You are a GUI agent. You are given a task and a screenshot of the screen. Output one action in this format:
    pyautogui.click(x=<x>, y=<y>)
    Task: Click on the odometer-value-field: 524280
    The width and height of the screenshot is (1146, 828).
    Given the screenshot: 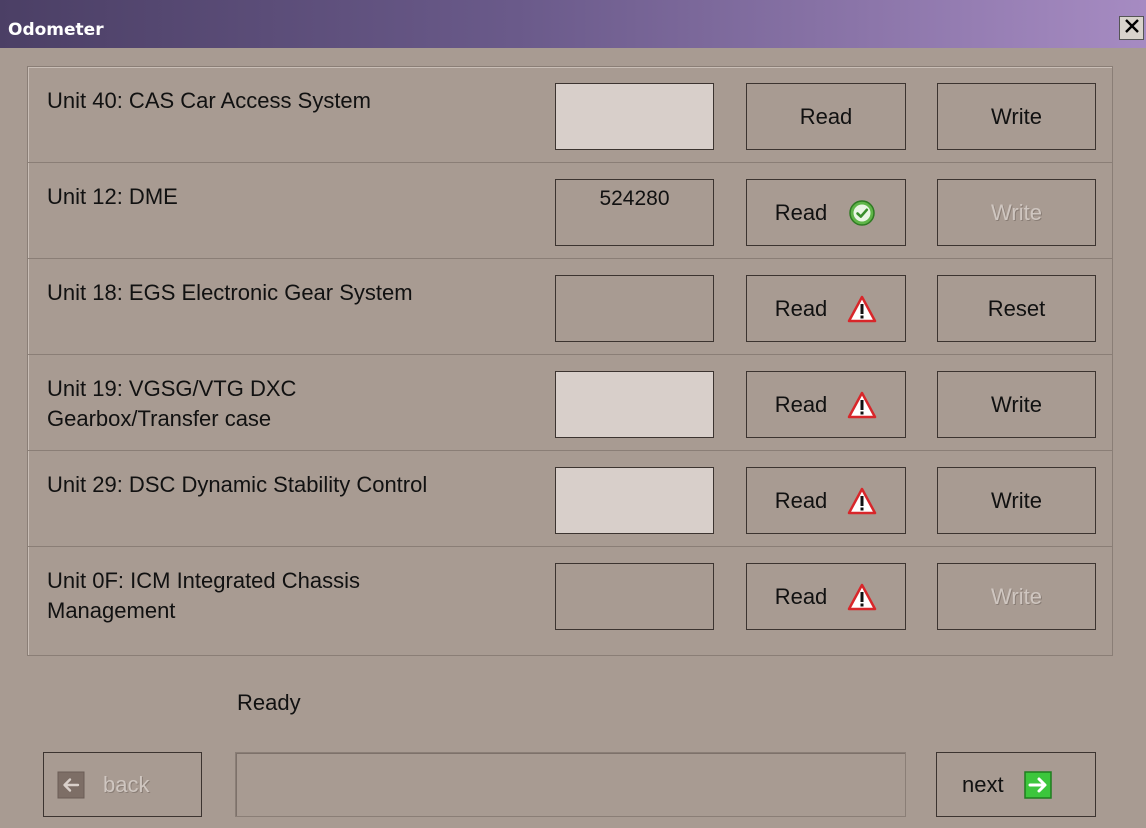 What is the action you would take?
    pyautogui.click(x=634, y=212)
    